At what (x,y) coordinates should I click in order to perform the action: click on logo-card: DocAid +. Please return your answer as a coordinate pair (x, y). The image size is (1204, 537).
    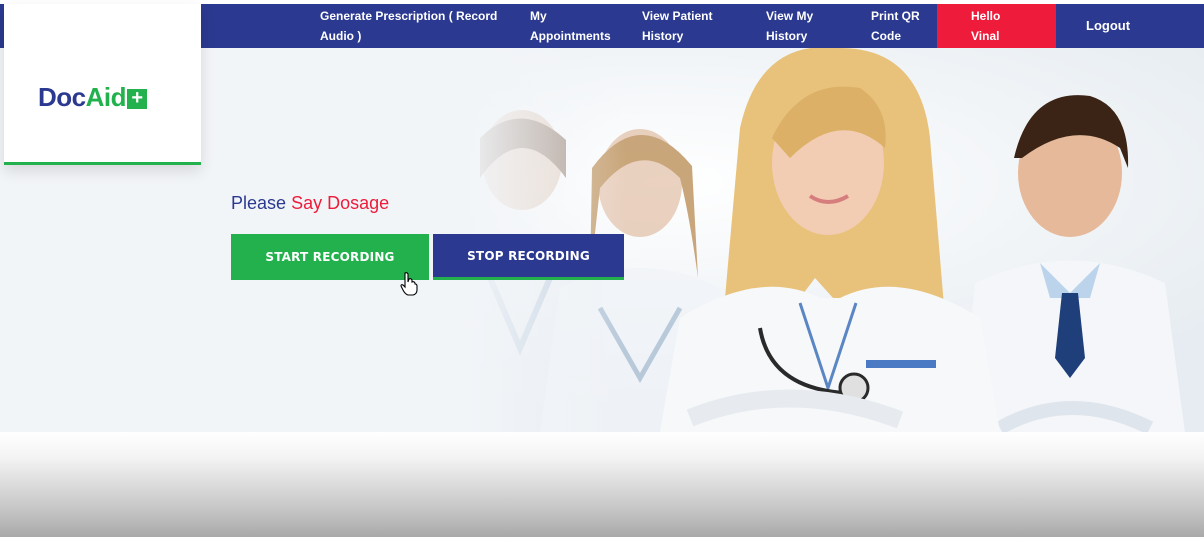
    Looking at the image, I should click on (102, 84).